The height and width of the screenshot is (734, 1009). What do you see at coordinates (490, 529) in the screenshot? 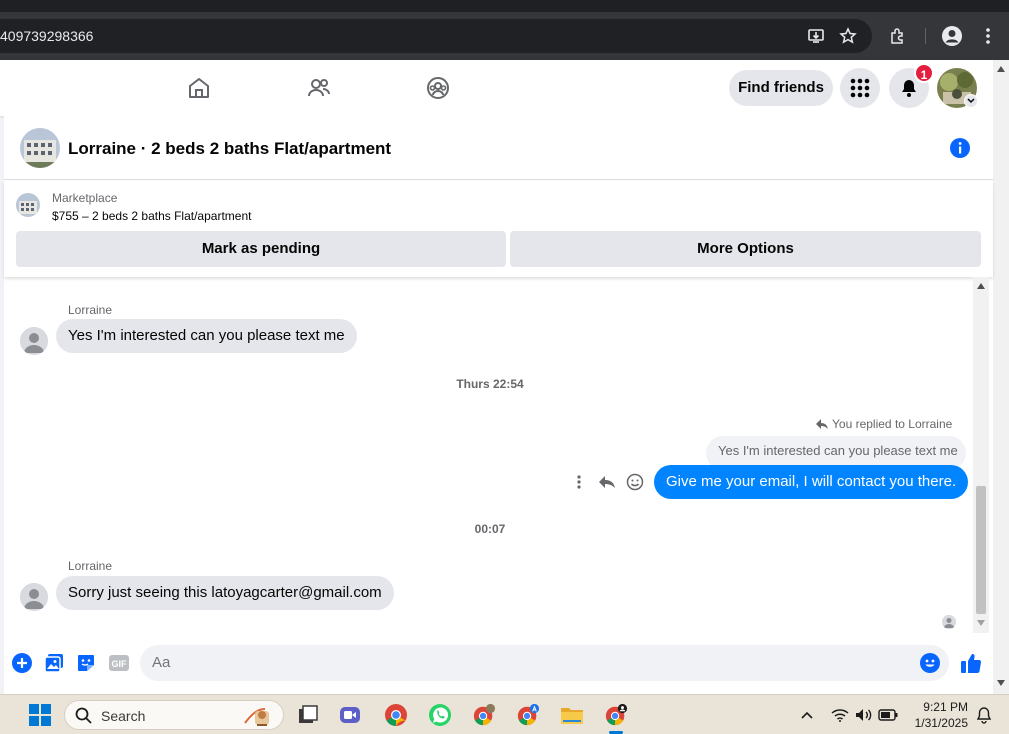
I see `message-timestamp: 00:07` at bounding box center [490, 529].